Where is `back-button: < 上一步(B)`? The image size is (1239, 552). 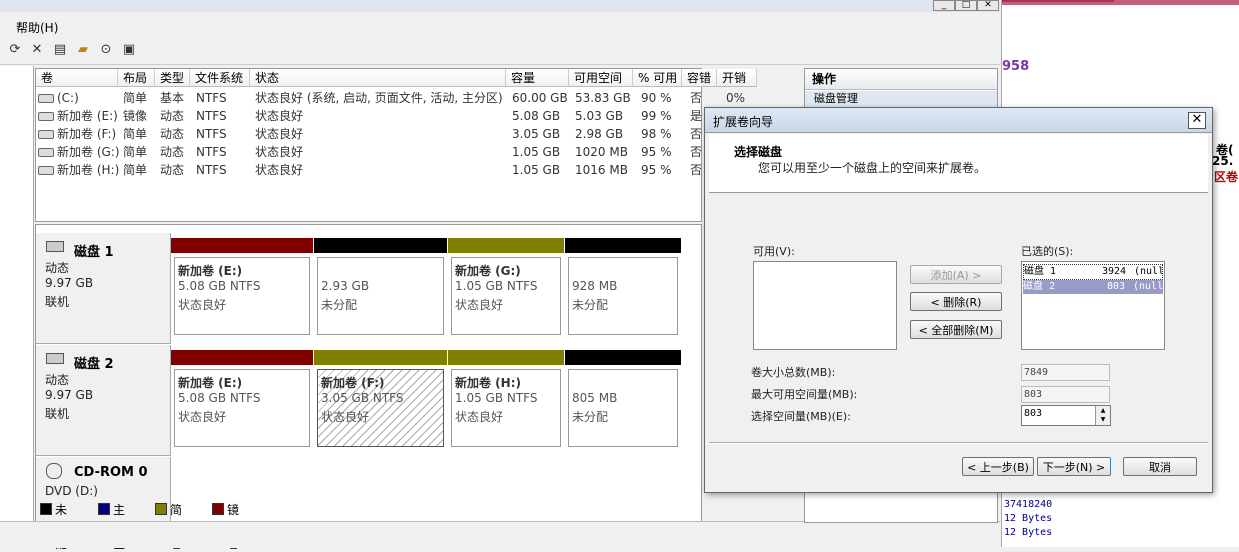
back-button: < 上一步(B) is located at coordinates (998, 466).